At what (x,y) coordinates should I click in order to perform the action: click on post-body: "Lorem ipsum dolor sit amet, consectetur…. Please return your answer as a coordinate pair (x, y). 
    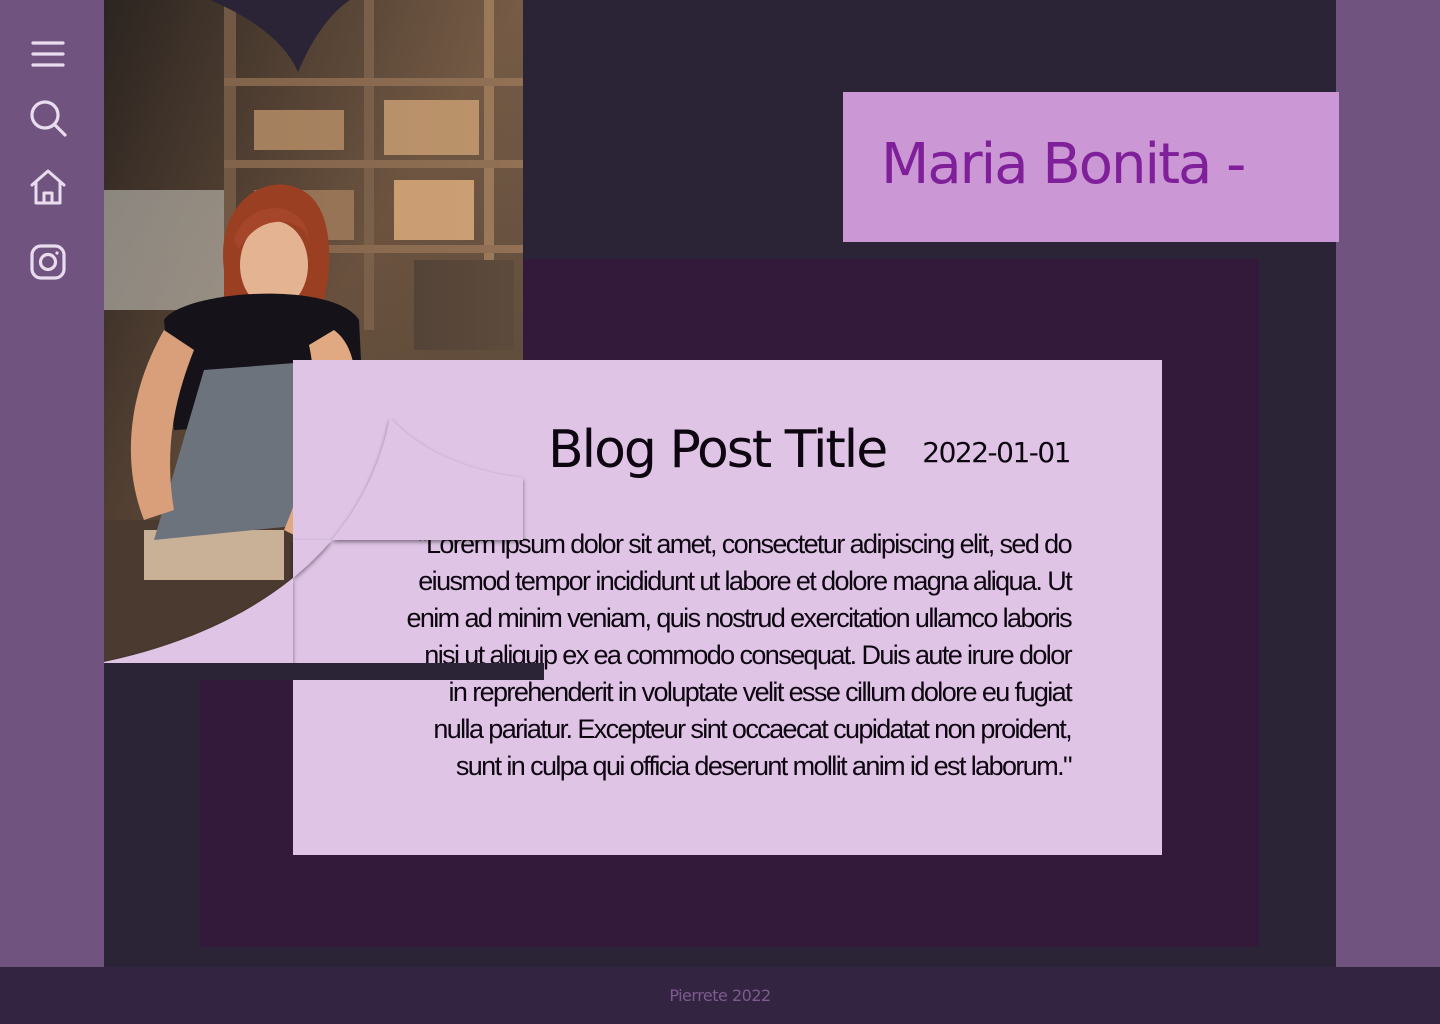
    Looking at the image, I should click on (739, 655).